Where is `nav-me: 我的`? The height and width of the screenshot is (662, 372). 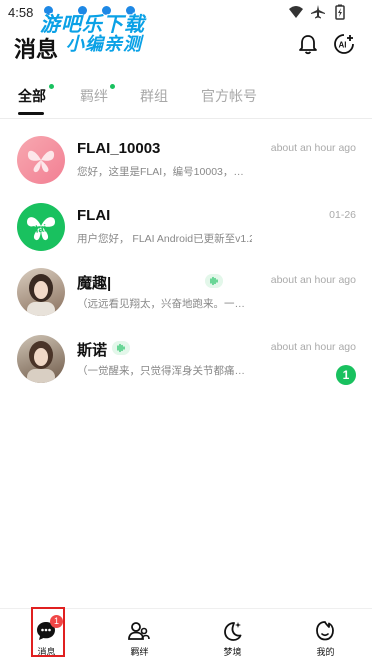 nav-me: 我的 is located at coordinates (325, 635).